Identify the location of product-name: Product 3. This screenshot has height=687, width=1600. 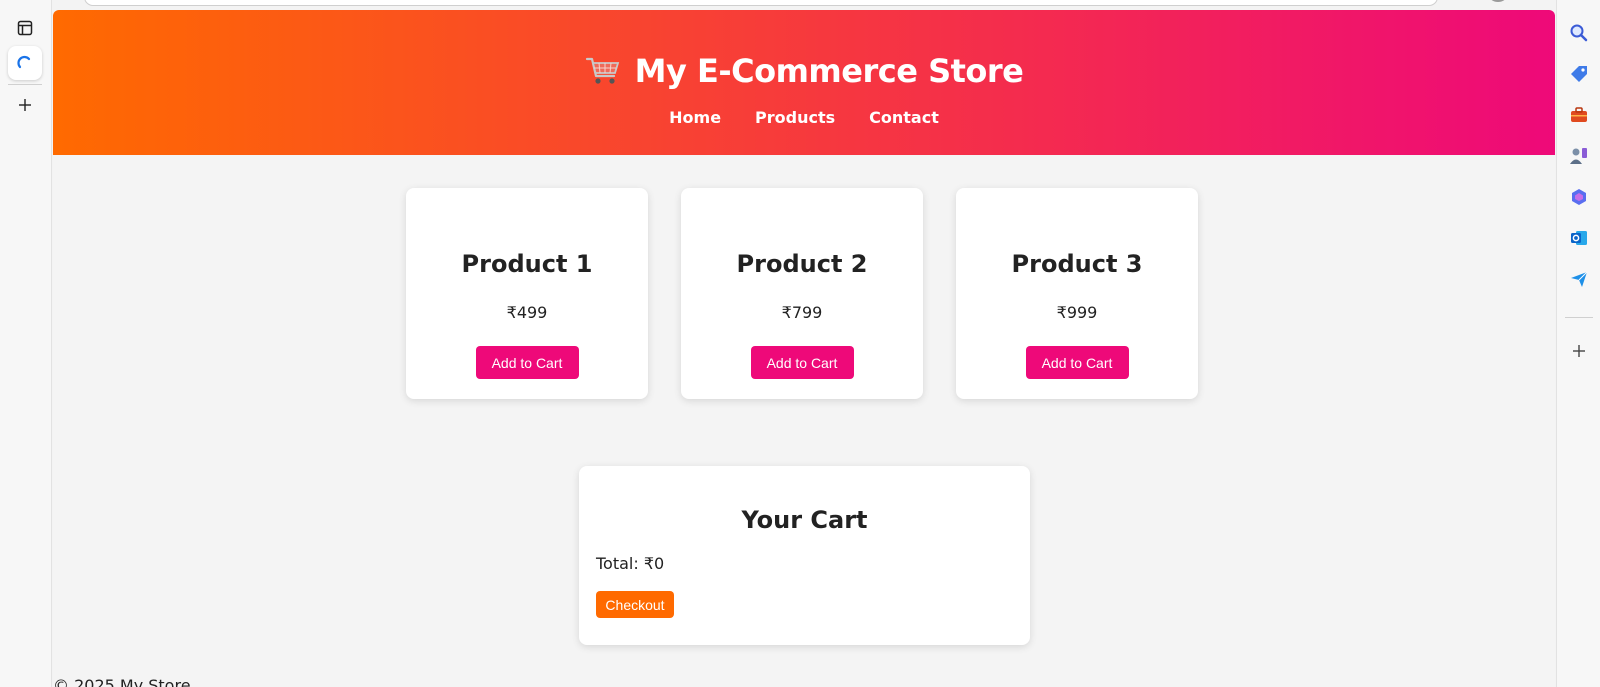
(1077, 264).